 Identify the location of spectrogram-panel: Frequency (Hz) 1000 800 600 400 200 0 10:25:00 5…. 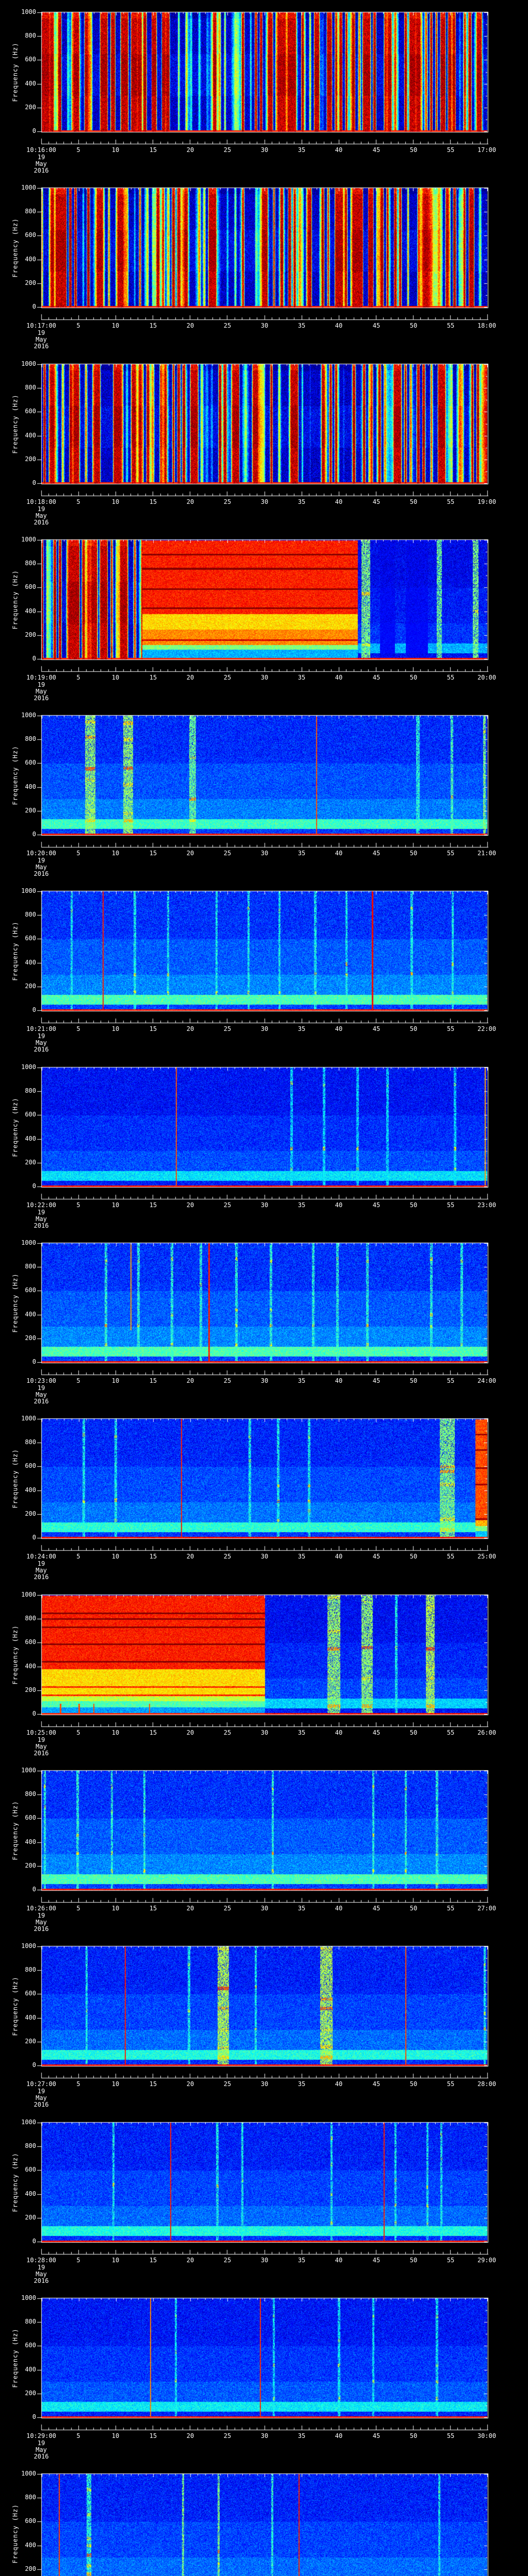
(264, 1670).